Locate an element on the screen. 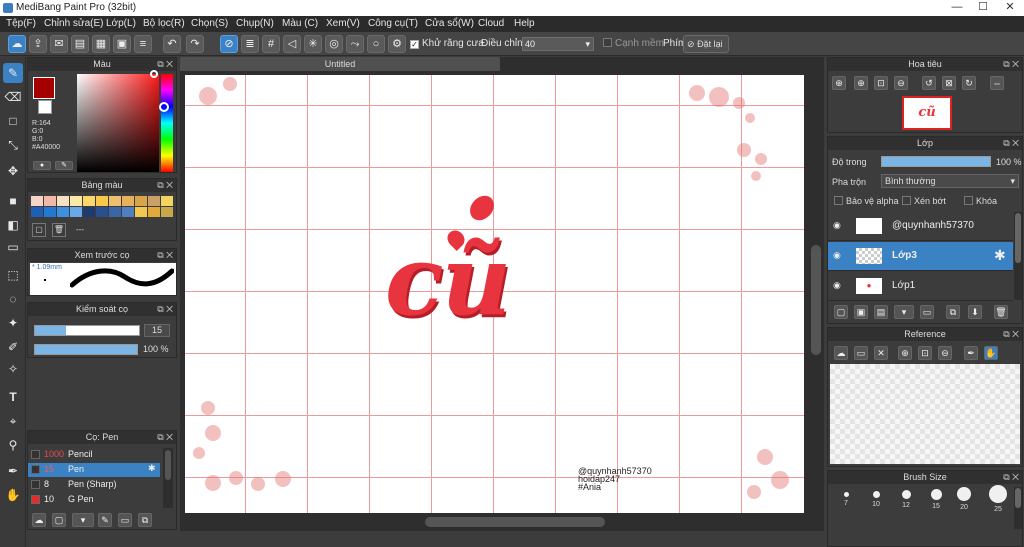  delete-palette-icon: 🗑 is located at coordinates (59, 230).